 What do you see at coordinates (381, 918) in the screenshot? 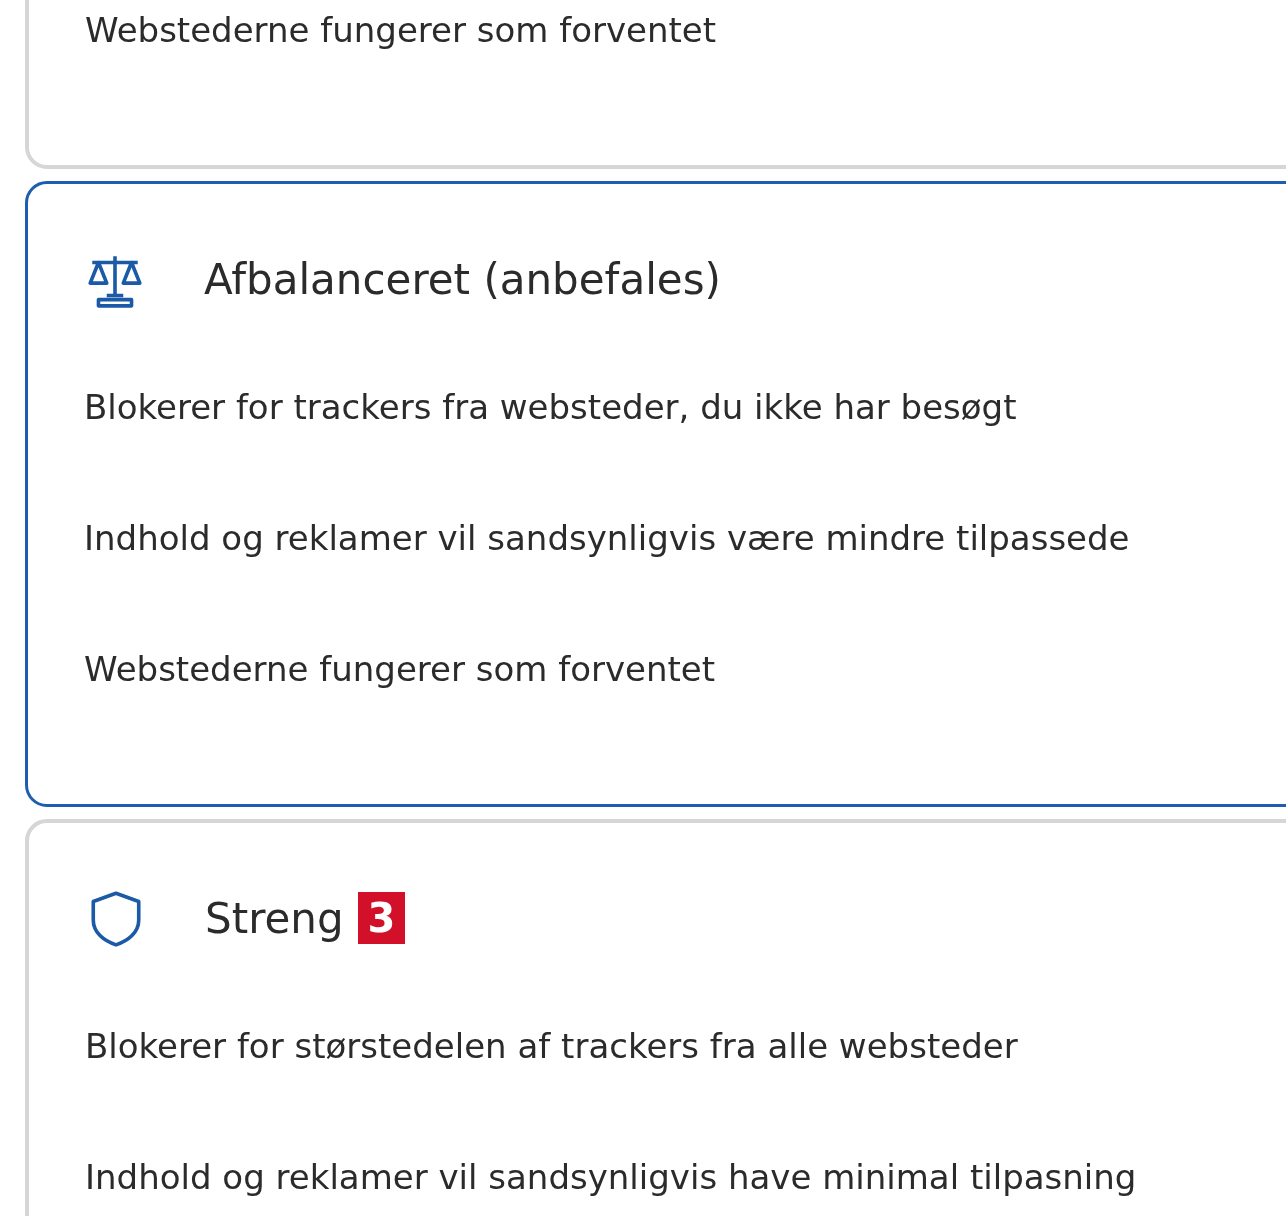
I see `number-badge: 3` at bounding box center [381, 918].